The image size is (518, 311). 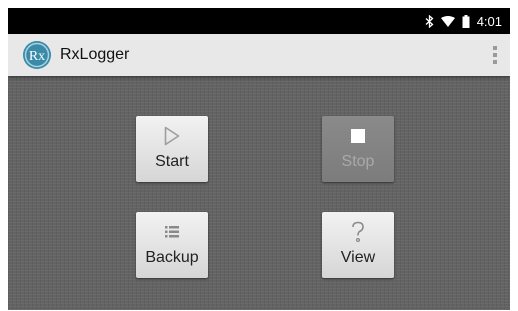 What do you see at coordinates (172, 257) in the screenshot?
I see `backup-button-label: Backup` at bounding box center [172, 257].